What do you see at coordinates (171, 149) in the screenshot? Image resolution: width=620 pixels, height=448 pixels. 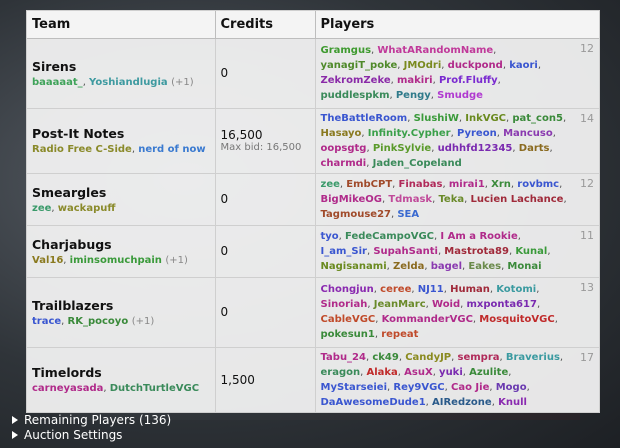 I see `owner-name: nerd of now` at bounding box center [171, 149].